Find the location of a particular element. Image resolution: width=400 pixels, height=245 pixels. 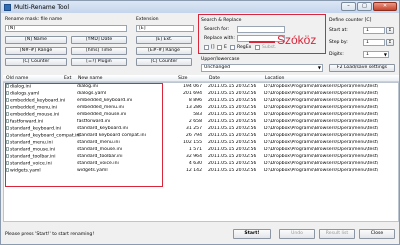

close-button: Close is located at coordinates (377, 234).